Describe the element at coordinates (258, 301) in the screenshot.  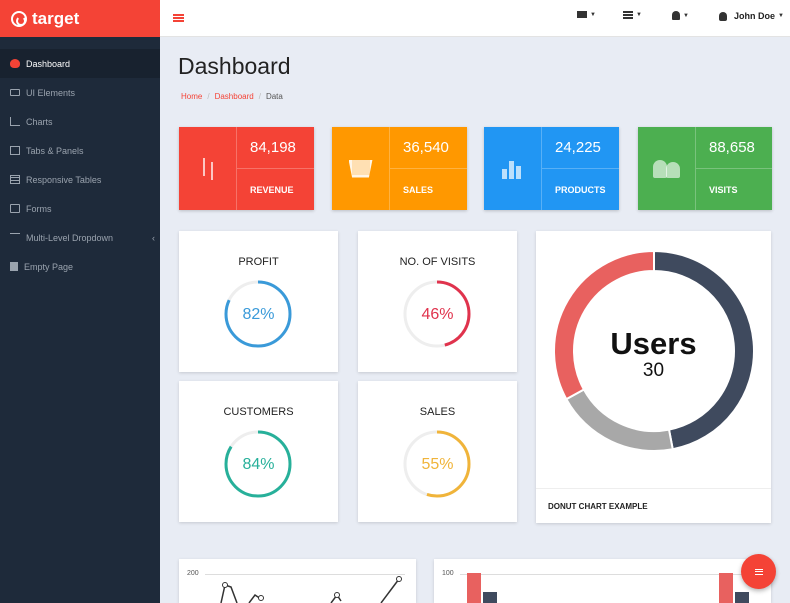
I see `profit-card: PROFIT 82%` at that location.